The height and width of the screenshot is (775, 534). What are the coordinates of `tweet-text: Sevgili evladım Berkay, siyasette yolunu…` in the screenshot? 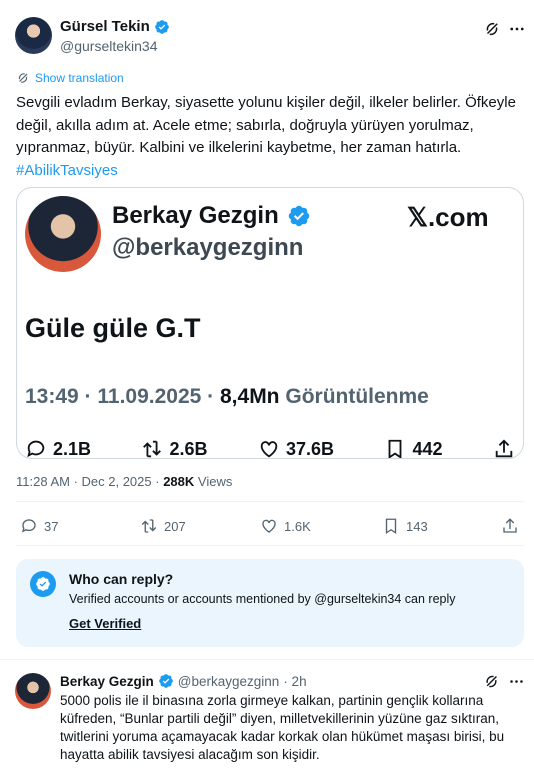 It's located at (266, 137).